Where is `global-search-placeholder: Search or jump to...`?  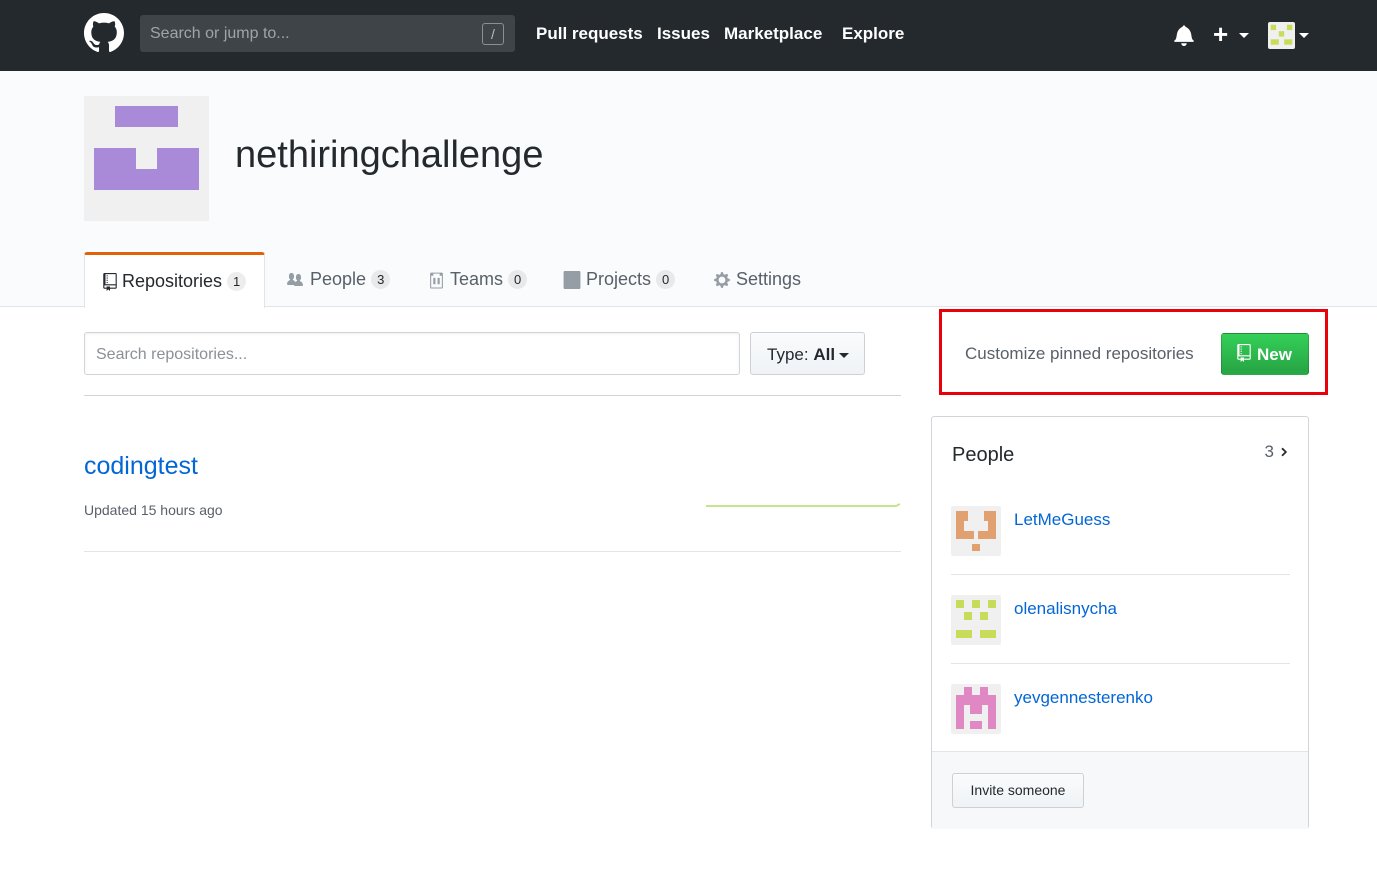 global-search-placeholder: Search or jump to... is located at coordinates (220, 33).